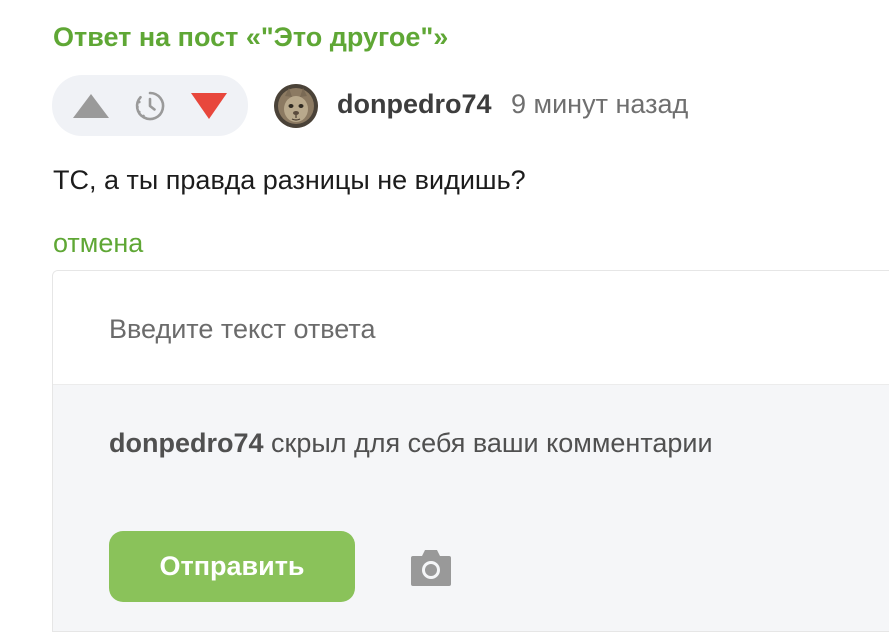  Describe the element at coordinates (186, 443) in the screenshot. I see `notice-username: donpedro74` at that location.